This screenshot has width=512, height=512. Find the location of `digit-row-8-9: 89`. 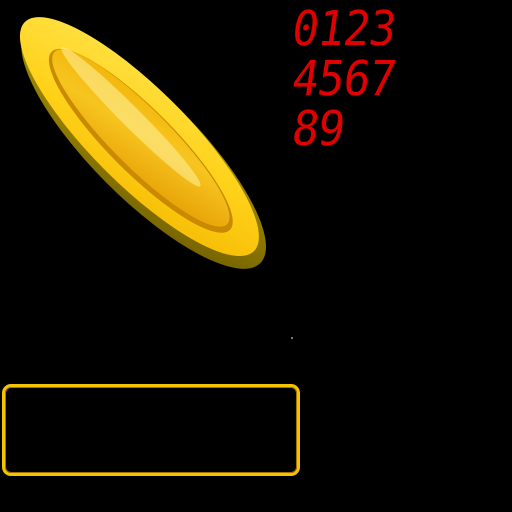

digit-row-8-9: 89 is located at coordinates (318, 129).